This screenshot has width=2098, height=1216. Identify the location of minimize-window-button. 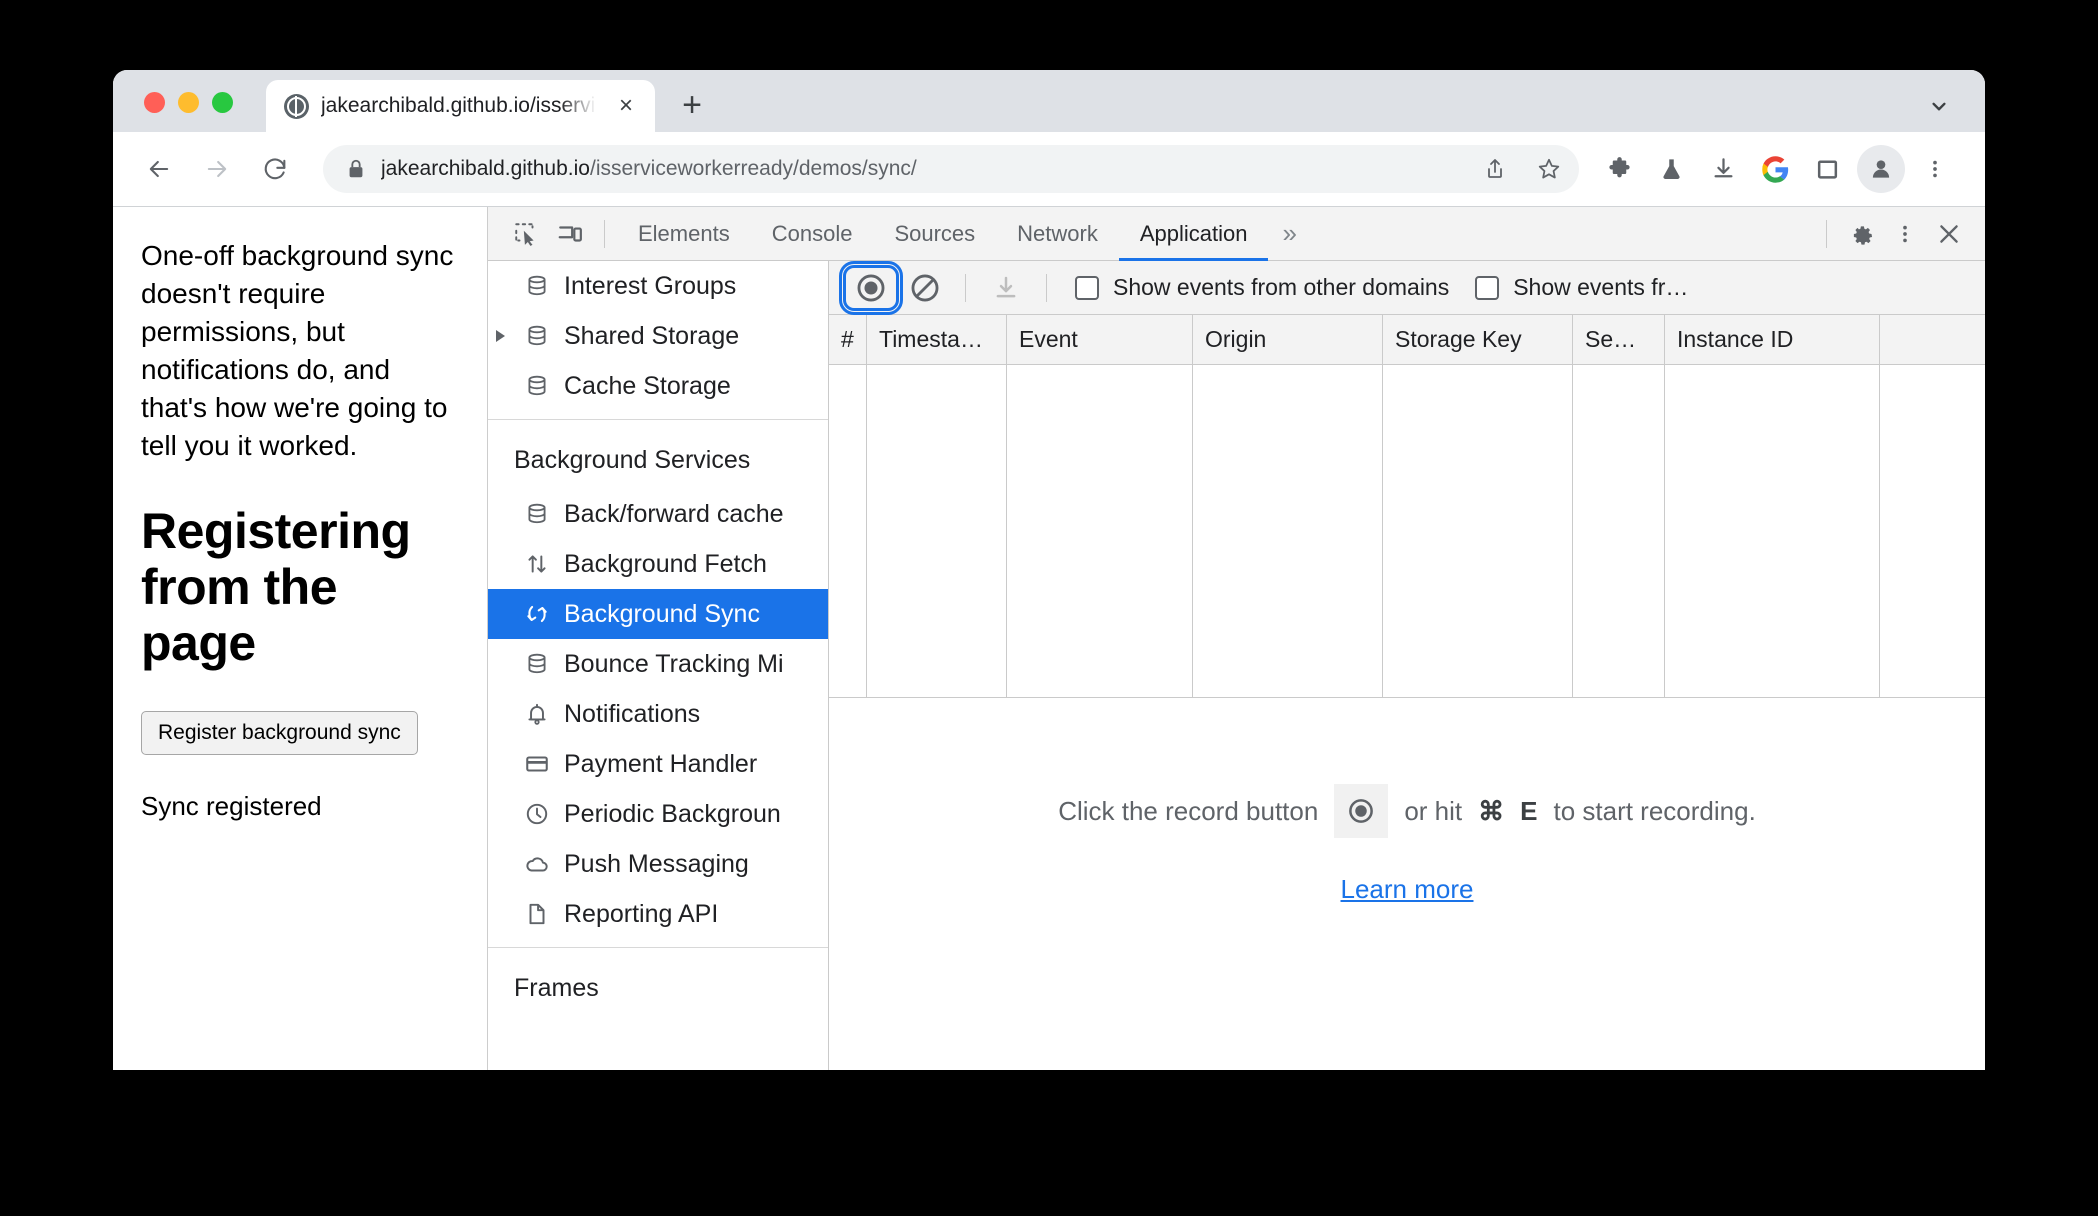
(188, 102).